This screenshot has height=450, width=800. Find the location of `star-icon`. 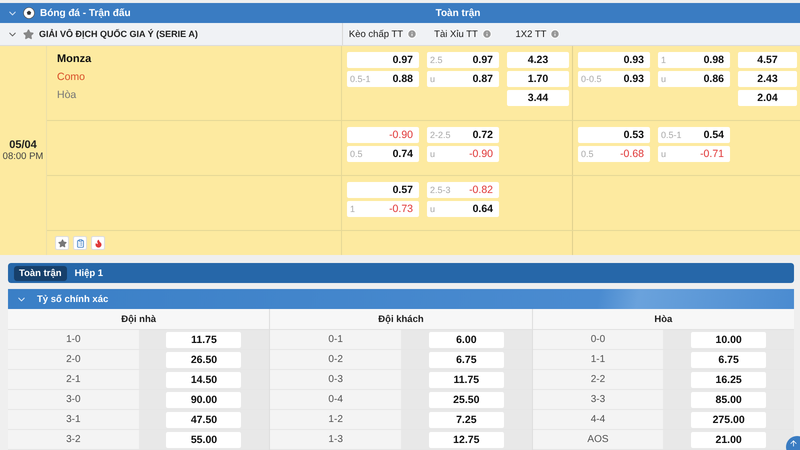

star-icon is located at coordinates (28, 34).